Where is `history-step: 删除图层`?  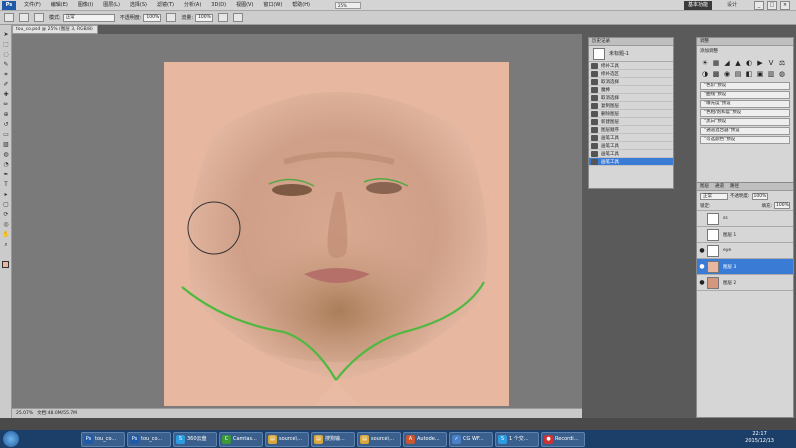 history-step: 删除图层 is located at coordinates (631, 114).